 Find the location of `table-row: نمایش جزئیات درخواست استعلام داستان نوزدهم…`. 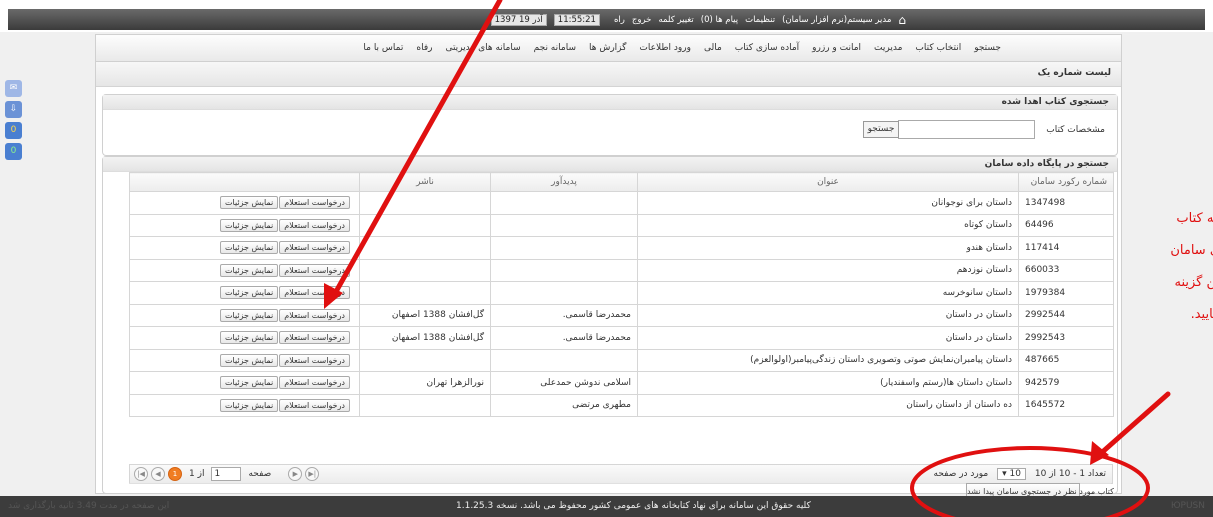

table-row: نمایش جزئیات درخواست استعلام داستان نوزدهم… is located at coordinates (621, 270).